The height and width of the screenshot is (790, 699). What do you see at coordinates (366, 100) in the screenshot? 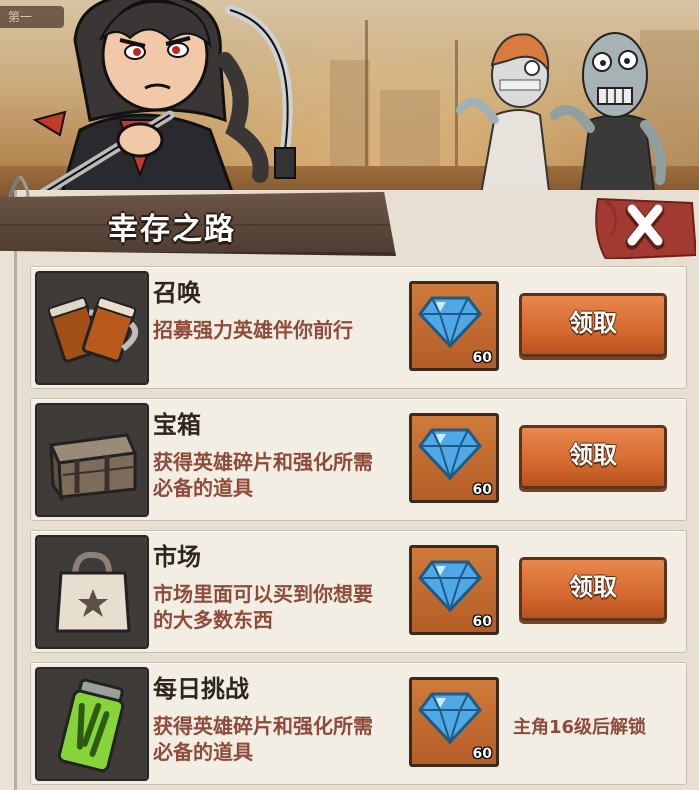
I see `utility-pole` at bounding box center [366, 100].